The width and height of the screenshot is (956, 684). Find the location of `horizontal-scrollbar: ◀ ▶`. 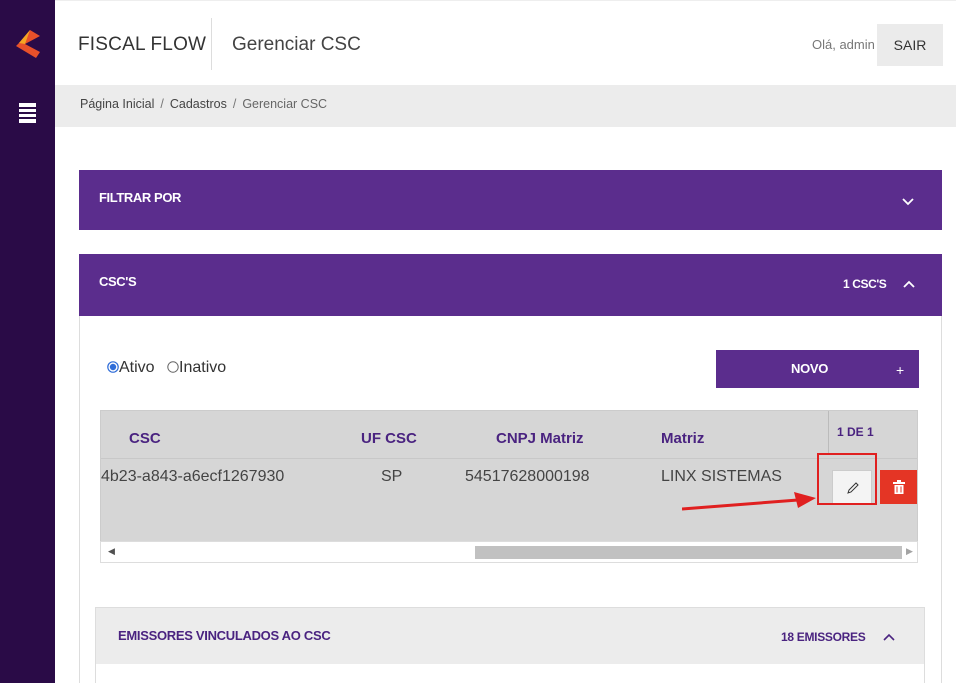

horizontal-scrollbar: ◀ ▶ is located at coordinates (509, 552).